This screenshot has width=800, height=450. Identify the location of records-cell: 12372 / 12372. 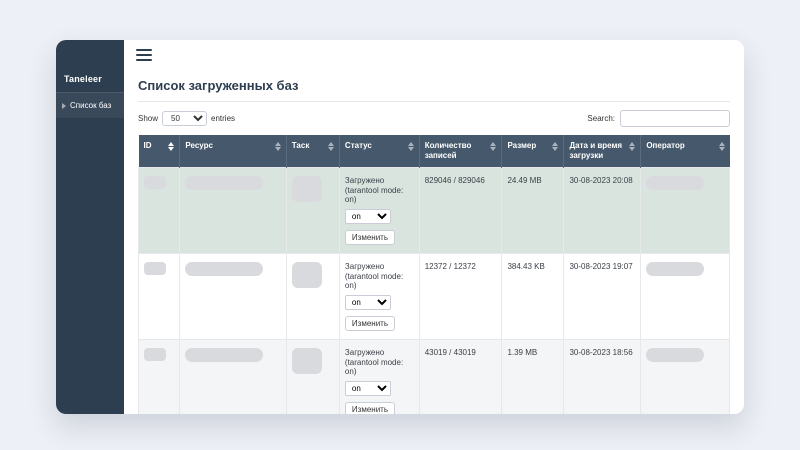
(460, 296).